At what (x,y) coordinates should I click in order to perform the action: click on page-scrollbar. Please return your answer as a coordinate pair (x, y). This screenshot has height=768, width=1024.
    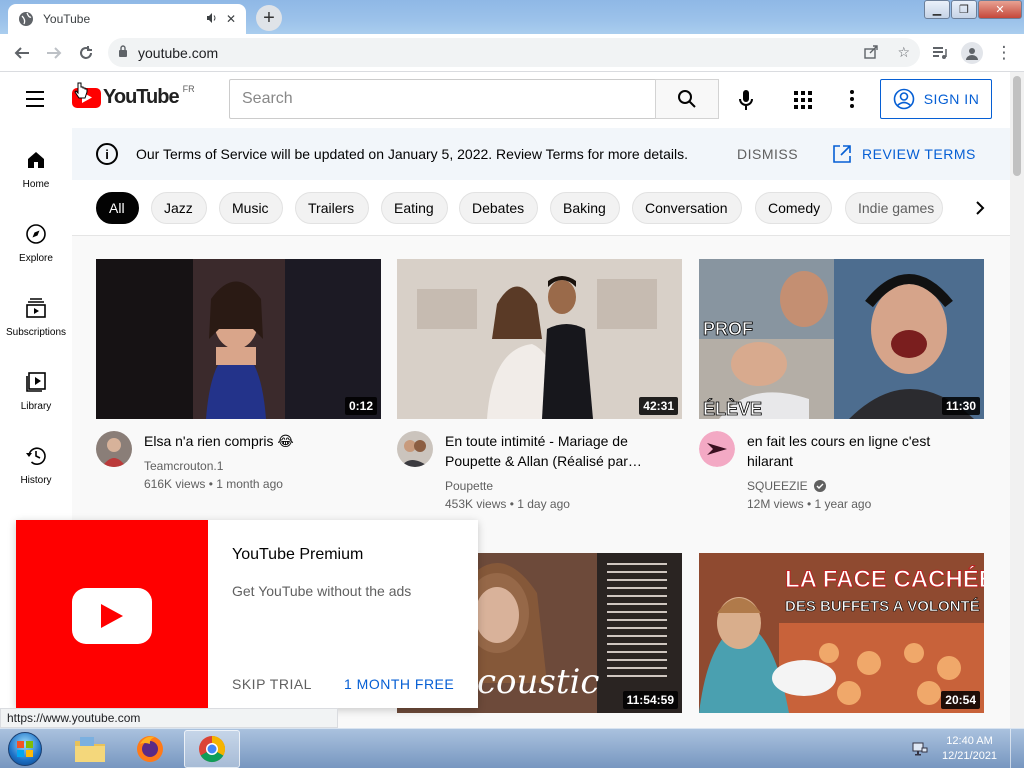
    Looking at the image, I should click on (1017, 400).